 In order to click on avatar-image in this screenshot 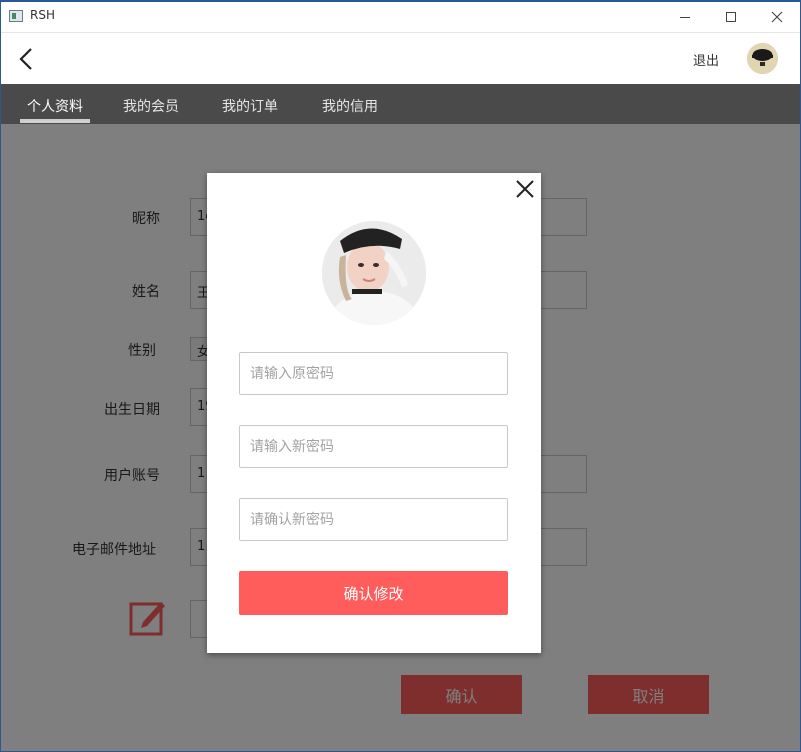, I will do `click(762, 58)`.